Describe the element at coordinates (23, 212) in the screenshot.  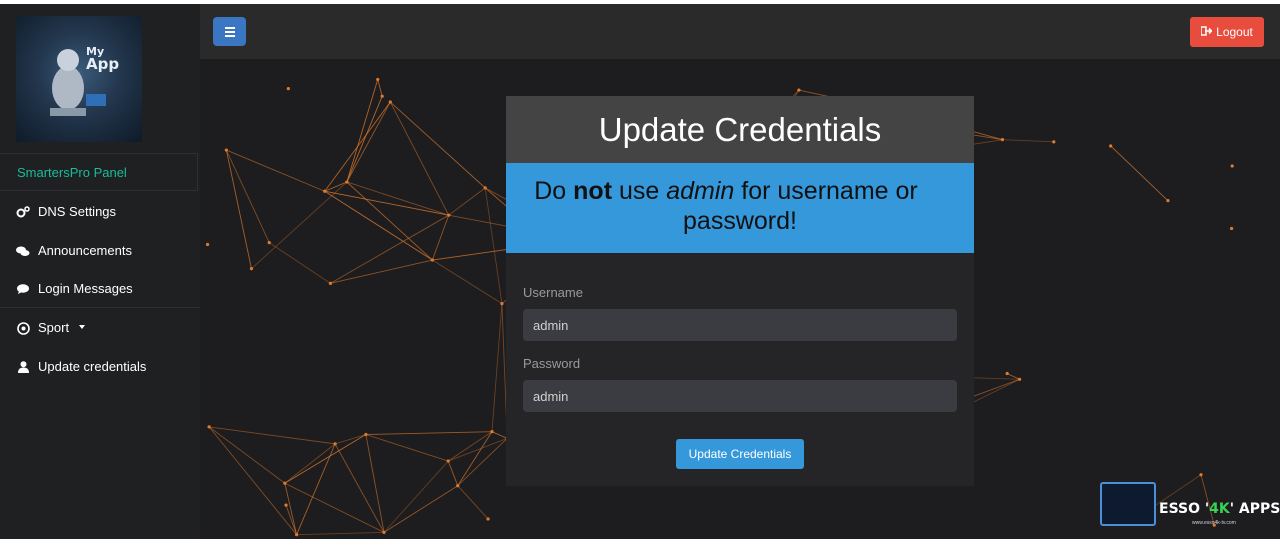
I see `cogs-icon` at that location.